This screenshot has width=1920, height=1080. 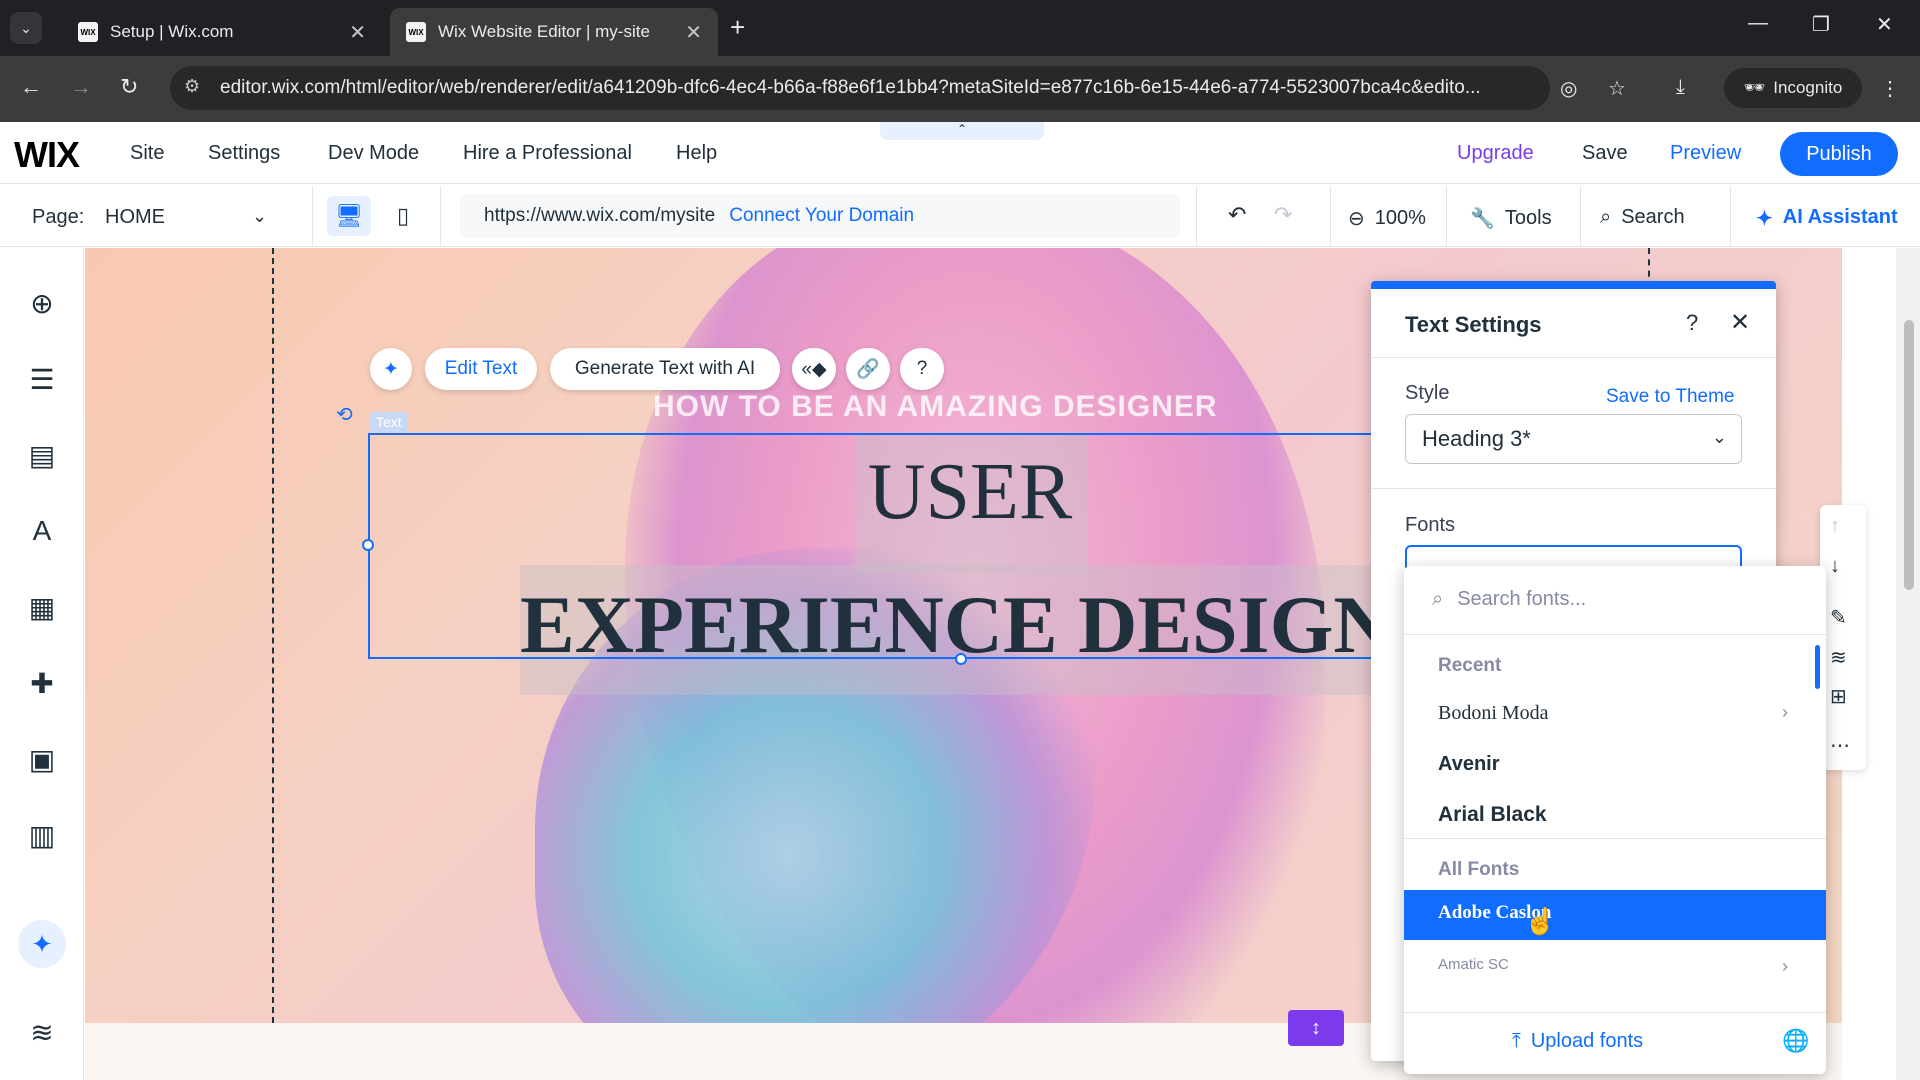 What do you see at coordinates (737, 27) in the screenshot?
I see `new-tab-icon: +` at bounding box center [737, 27].